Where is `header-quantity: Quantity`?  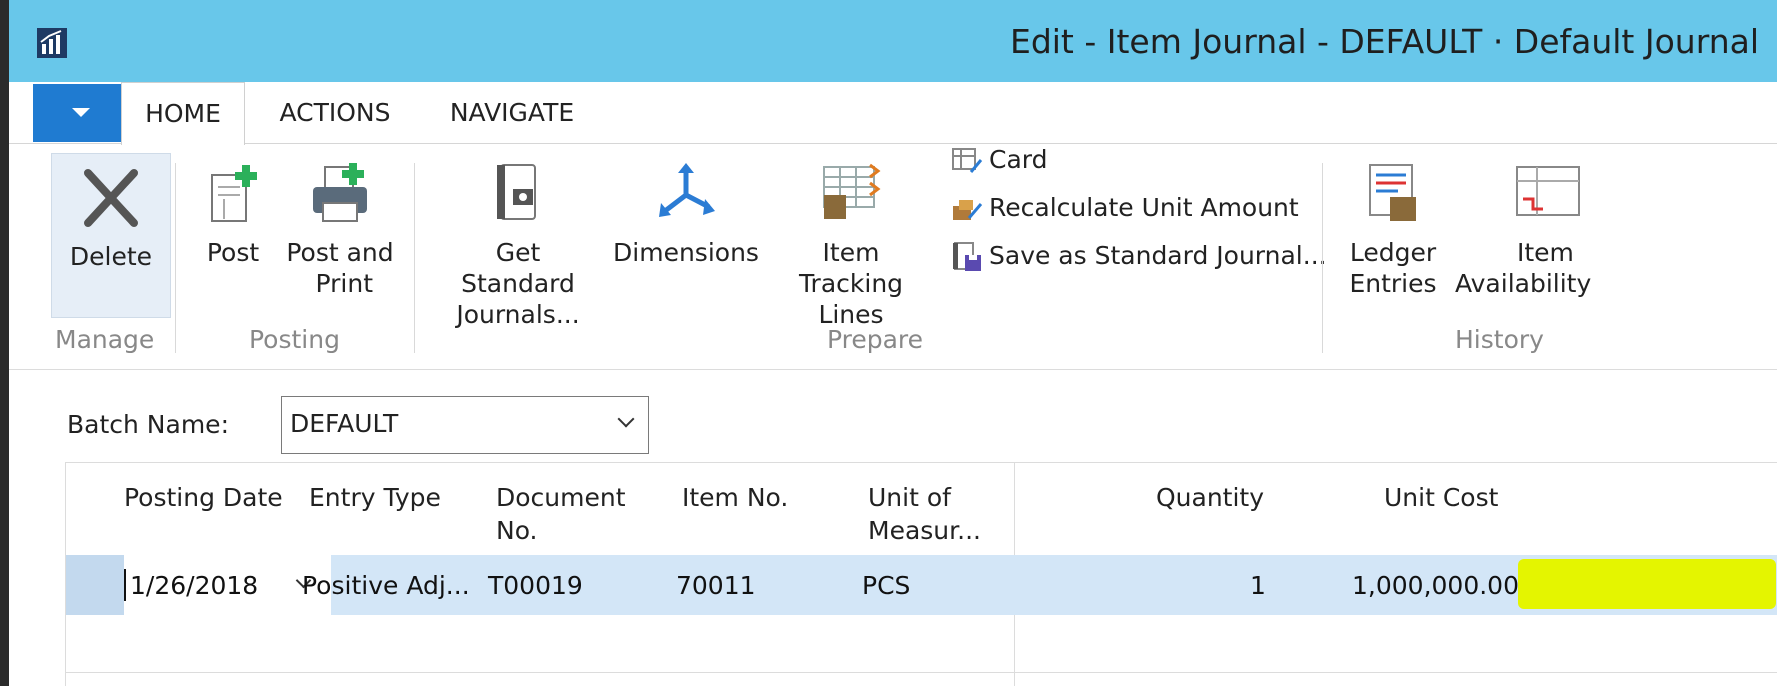
header-quantity: Quantity is located at coordinates (1210, 497).